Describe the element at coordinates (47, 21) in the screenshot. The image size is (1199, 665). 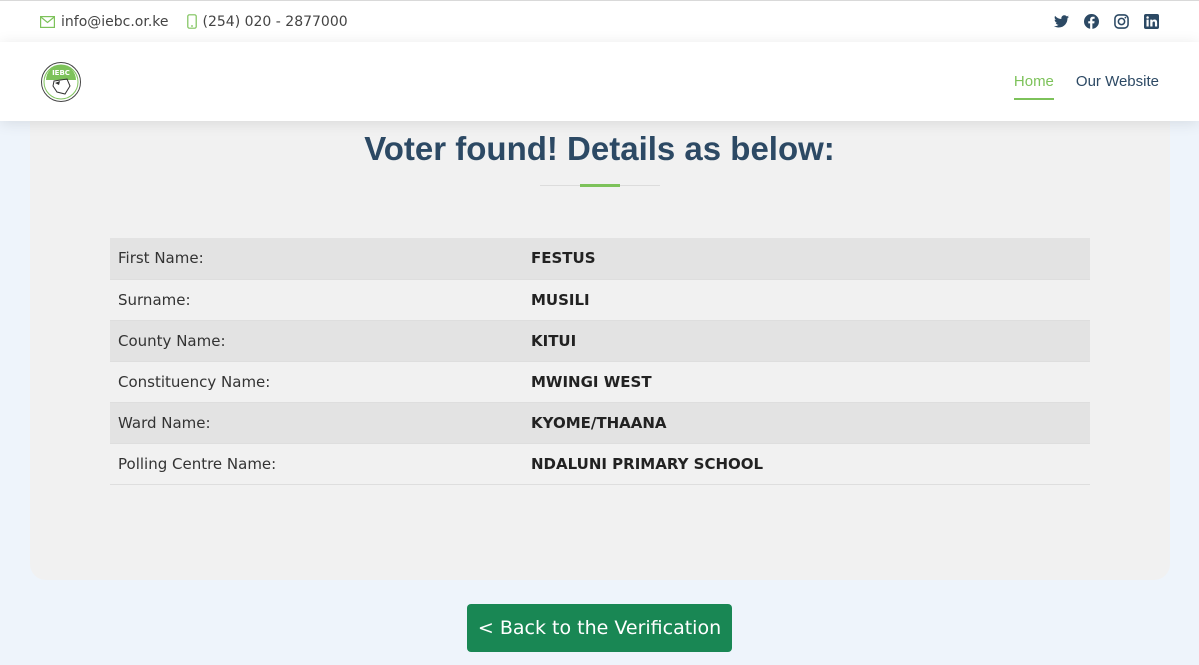
I see `envelope-icon` at that location.